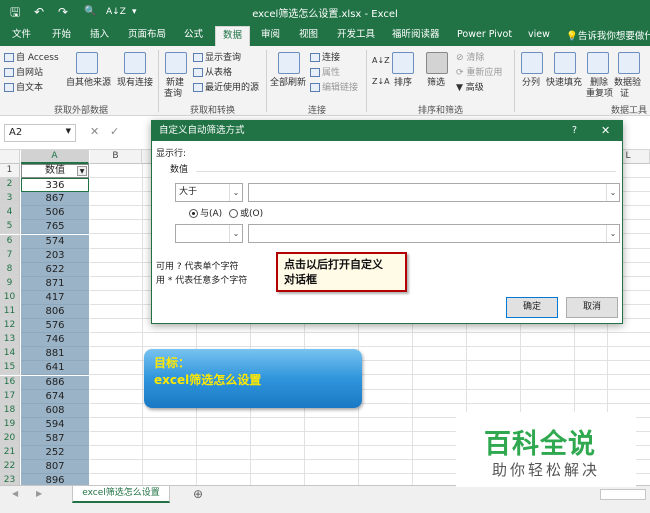  Describe the element at coordinates (531, 83) in the screenshot. I see `text-to-columns-button: 分列` at that location.